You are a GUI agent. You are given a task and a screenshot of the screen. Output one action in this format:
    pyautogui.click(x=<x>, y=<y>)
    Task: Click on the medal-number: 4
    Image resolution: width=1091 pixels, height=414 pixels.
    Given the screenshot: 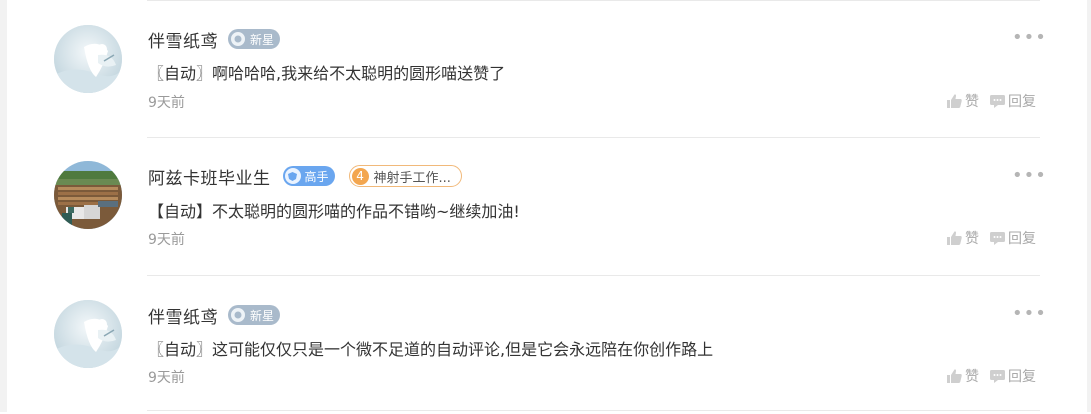 What is the action you would take?
    pyautogui.click(x=360, y=176)
    